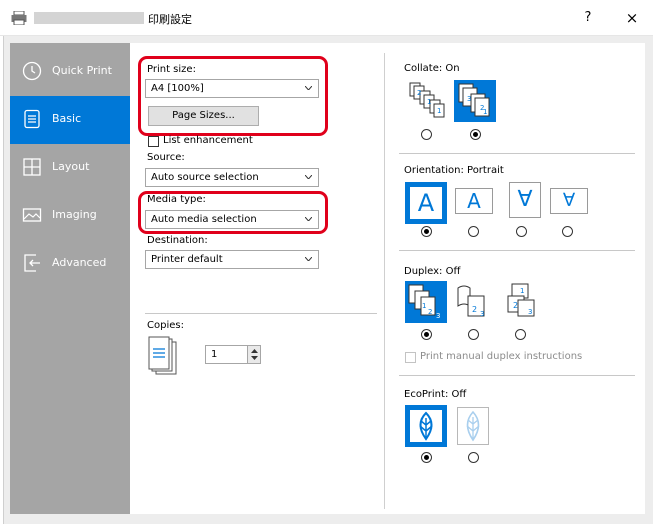  I want to click on landscape-glyph: A, so click(474, 201).